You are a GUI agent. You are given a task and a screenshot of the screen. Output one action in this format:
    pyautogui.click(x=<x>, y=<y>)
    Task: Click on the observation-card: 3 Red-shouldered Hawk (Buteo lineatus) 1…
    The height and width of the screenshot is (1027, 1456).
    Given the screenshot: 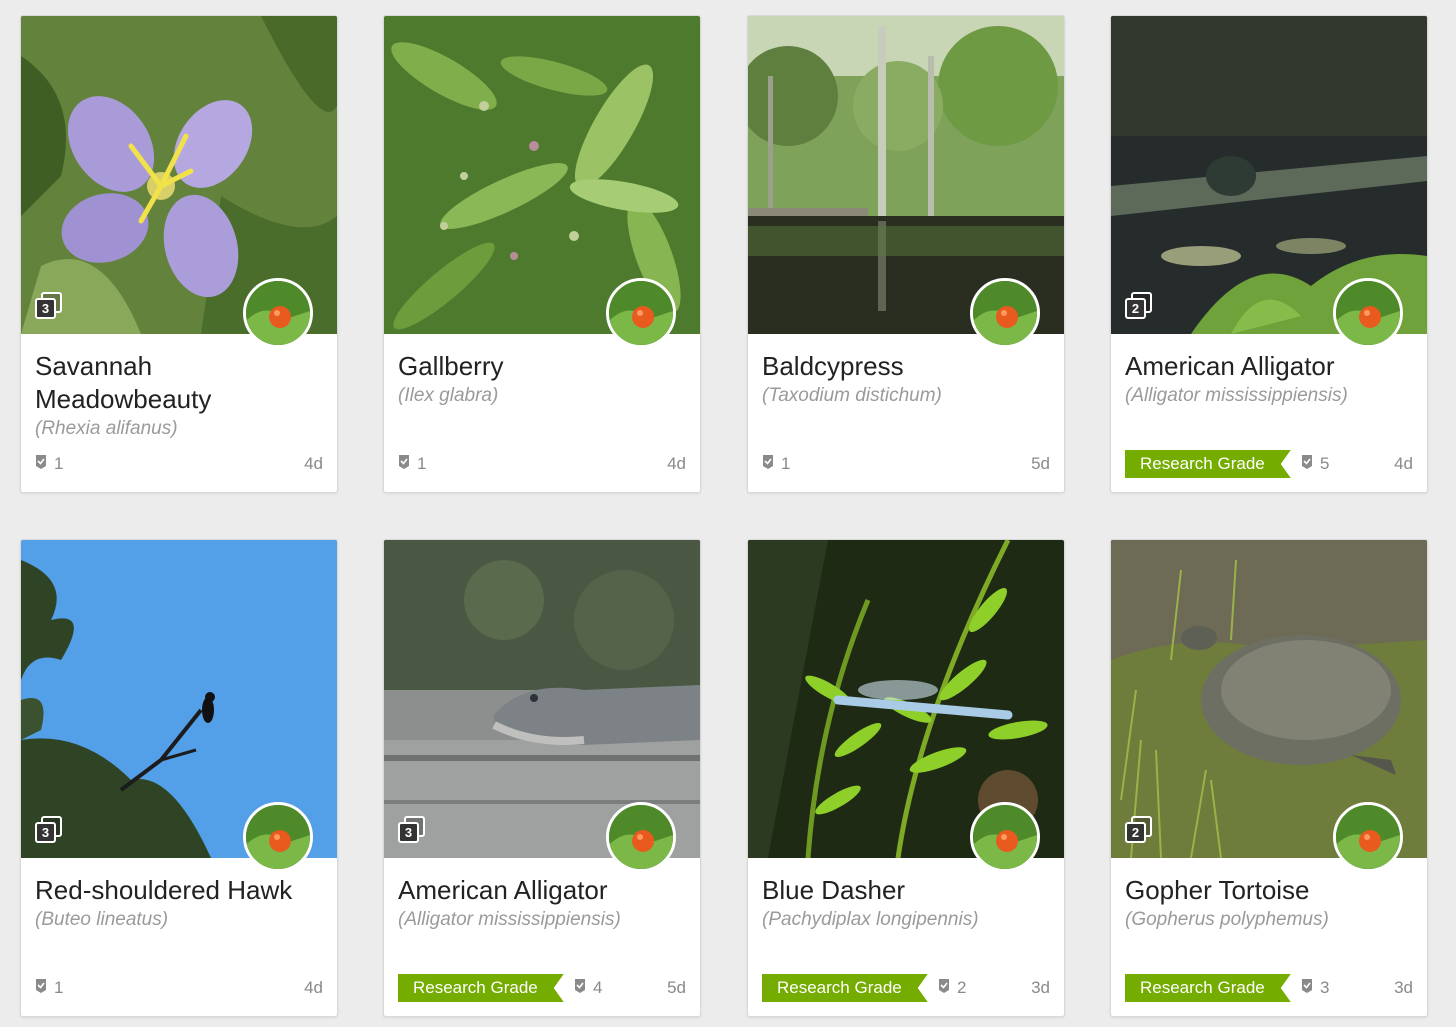 What is the action you would take?
    pyautogui.click(x=179, y=778)
    